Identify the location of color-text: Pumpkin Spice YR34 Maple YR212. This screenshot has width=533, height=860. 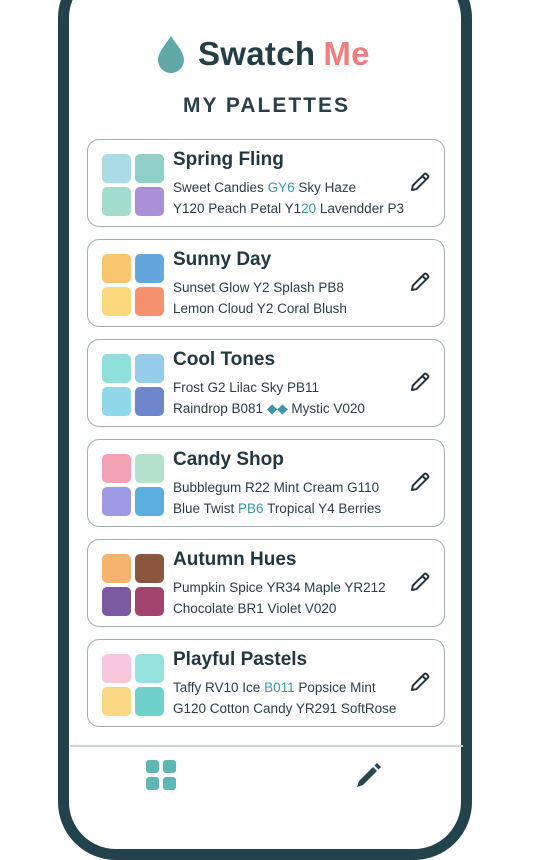
(279, 587).